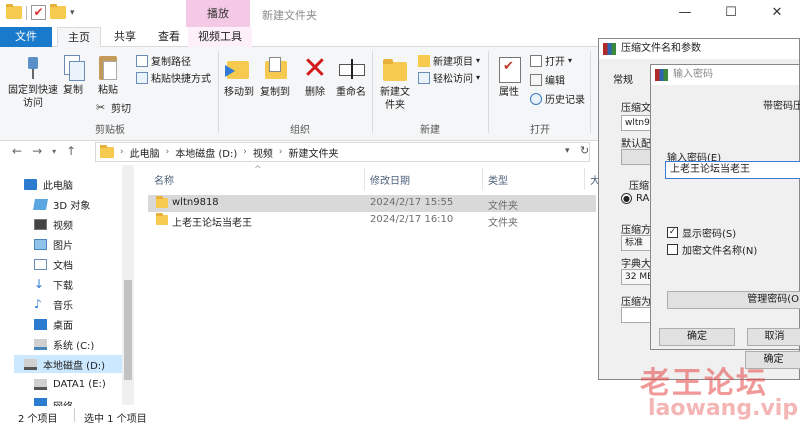 Image resolution: width=800 pixels, height=433 pixels. What do you see at coordinates (128, 330) in the screenshot?
I see `nav-scrollbar-thumb` at bounding box center [128, 330].